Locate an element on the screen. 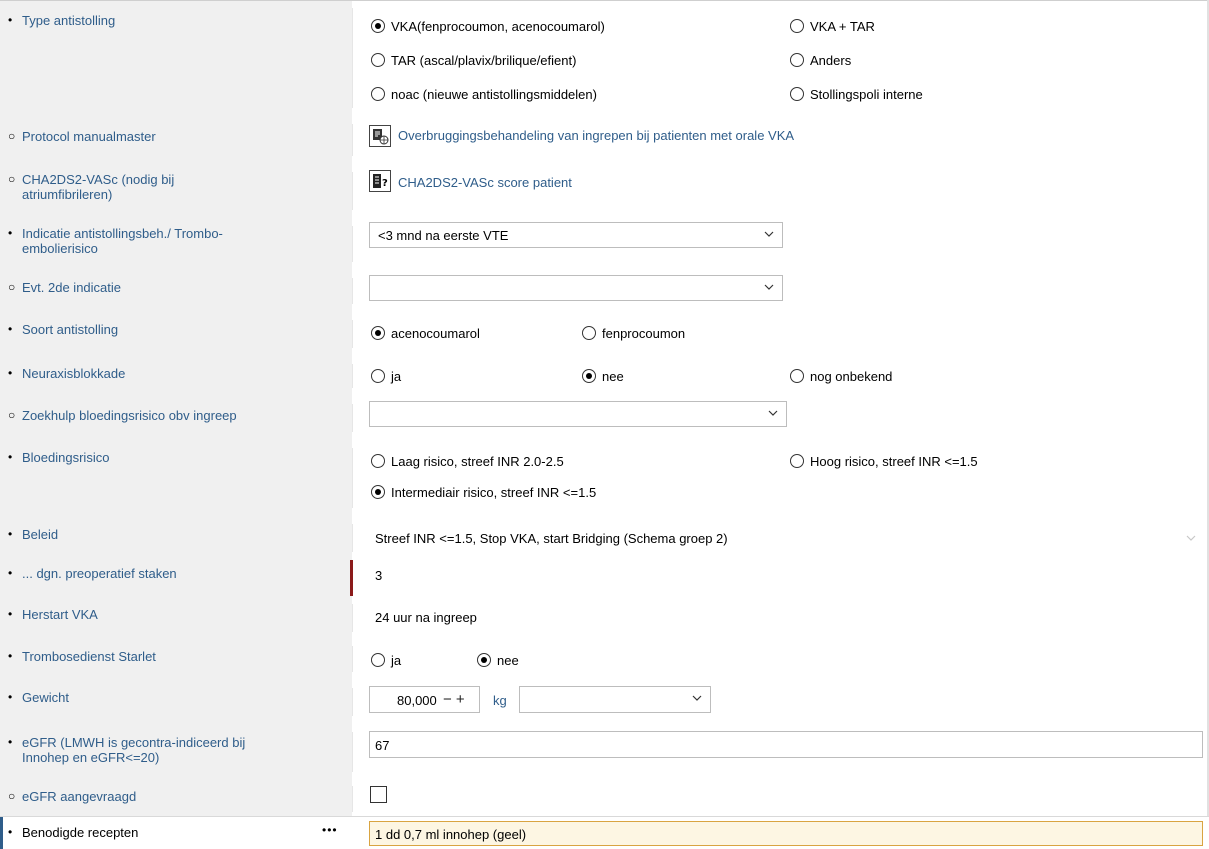 This screenshot has width=1209, height=849. field-label: Type antistolling is located at coordinates (69, 20).